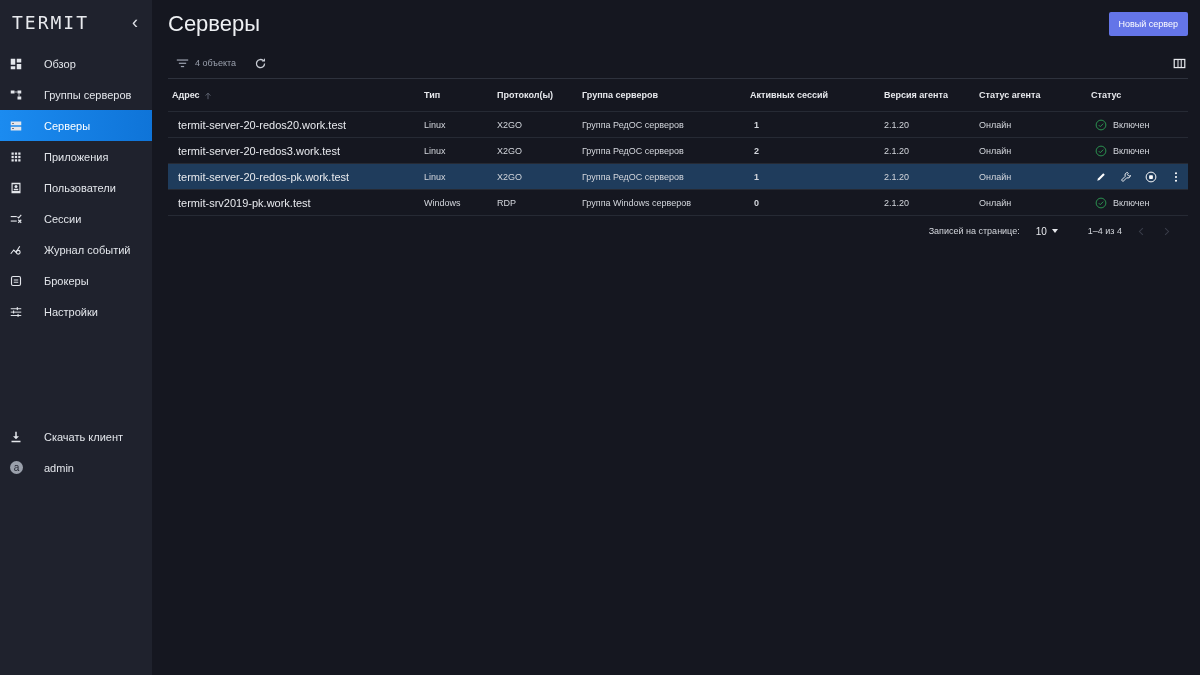 This screenshot has height=675, width=1200. Describe the element at coordinates (182, 63) in the screenshot. I see `filter-icon` at that location.